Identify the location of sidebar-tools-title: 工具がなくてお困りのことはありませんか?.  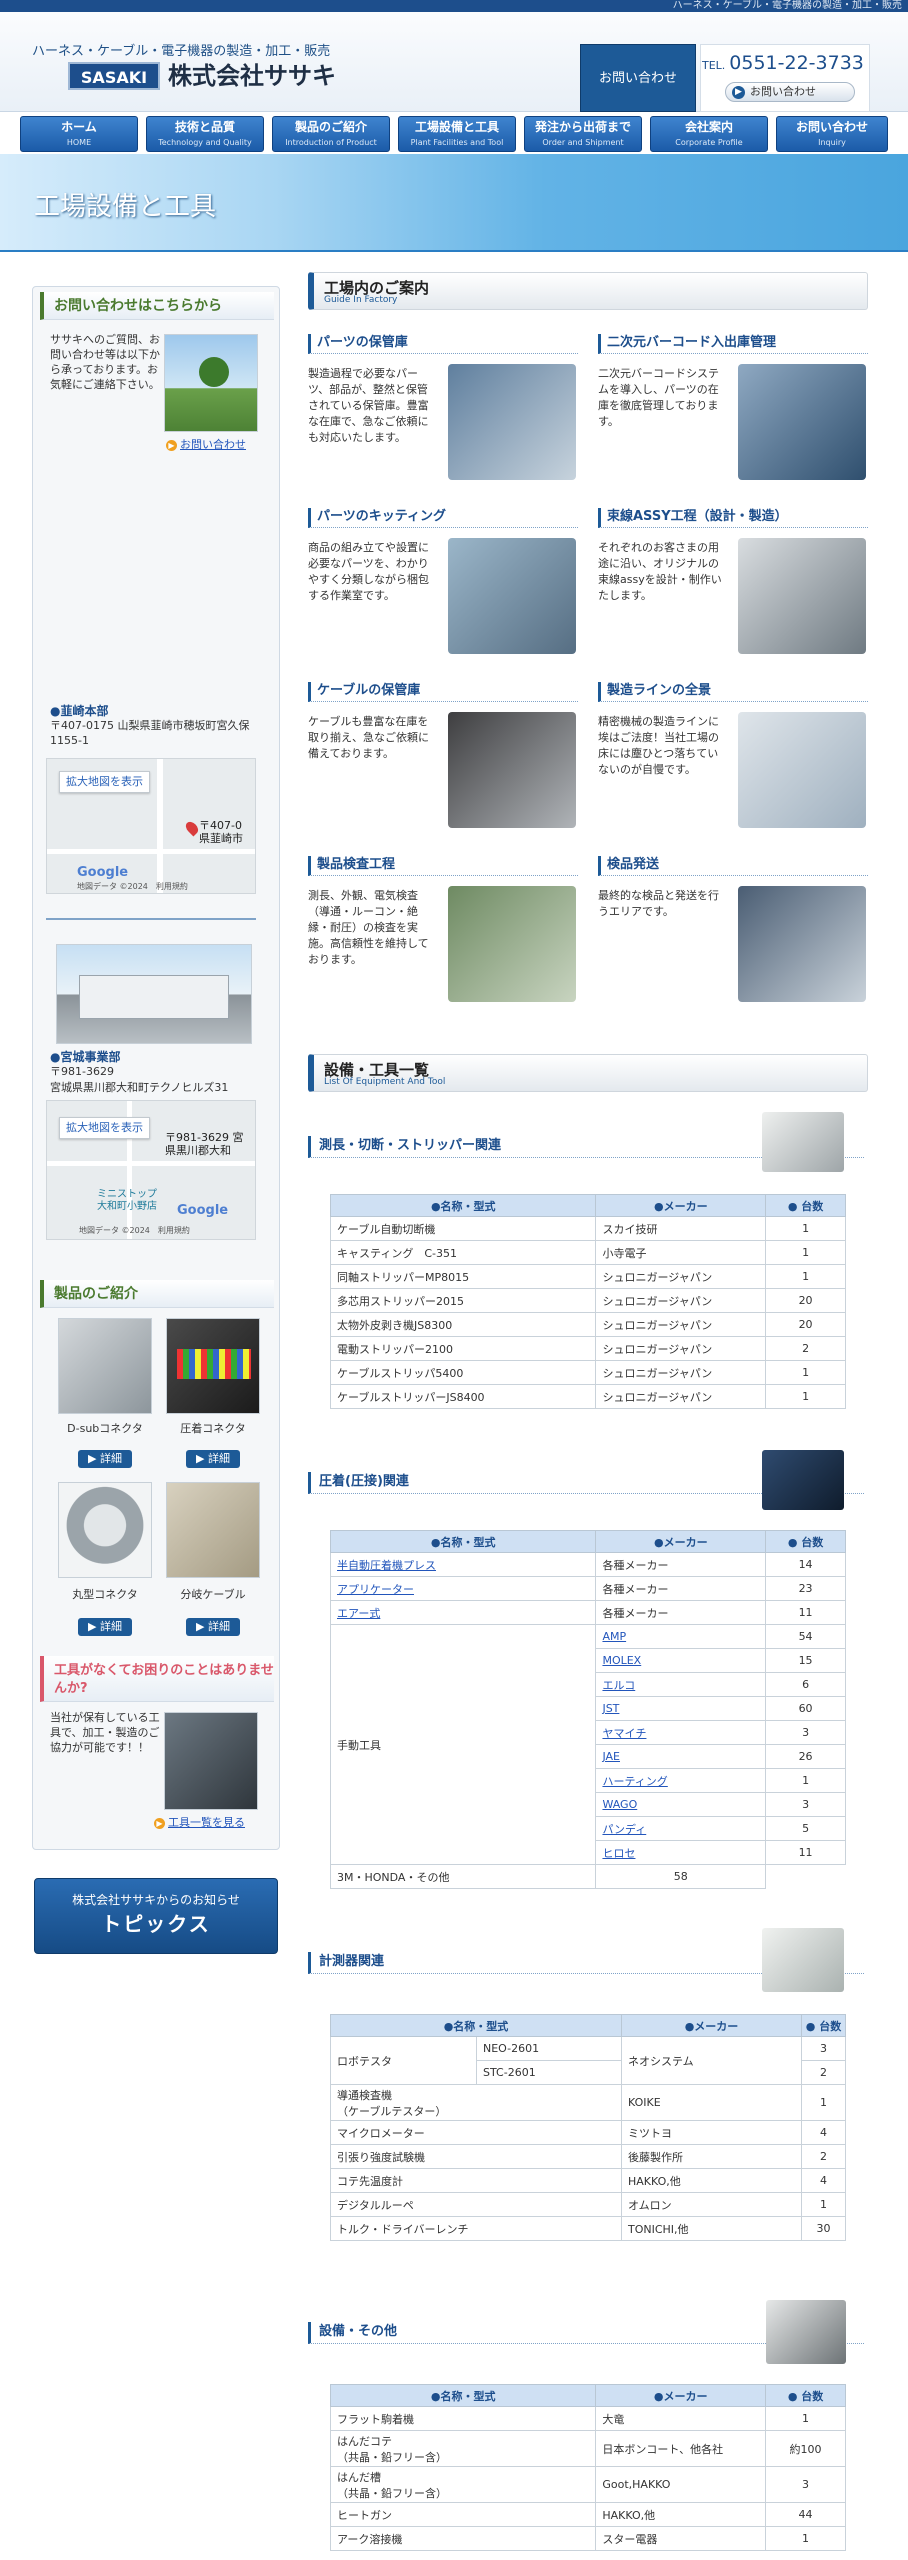
(157, 1679).